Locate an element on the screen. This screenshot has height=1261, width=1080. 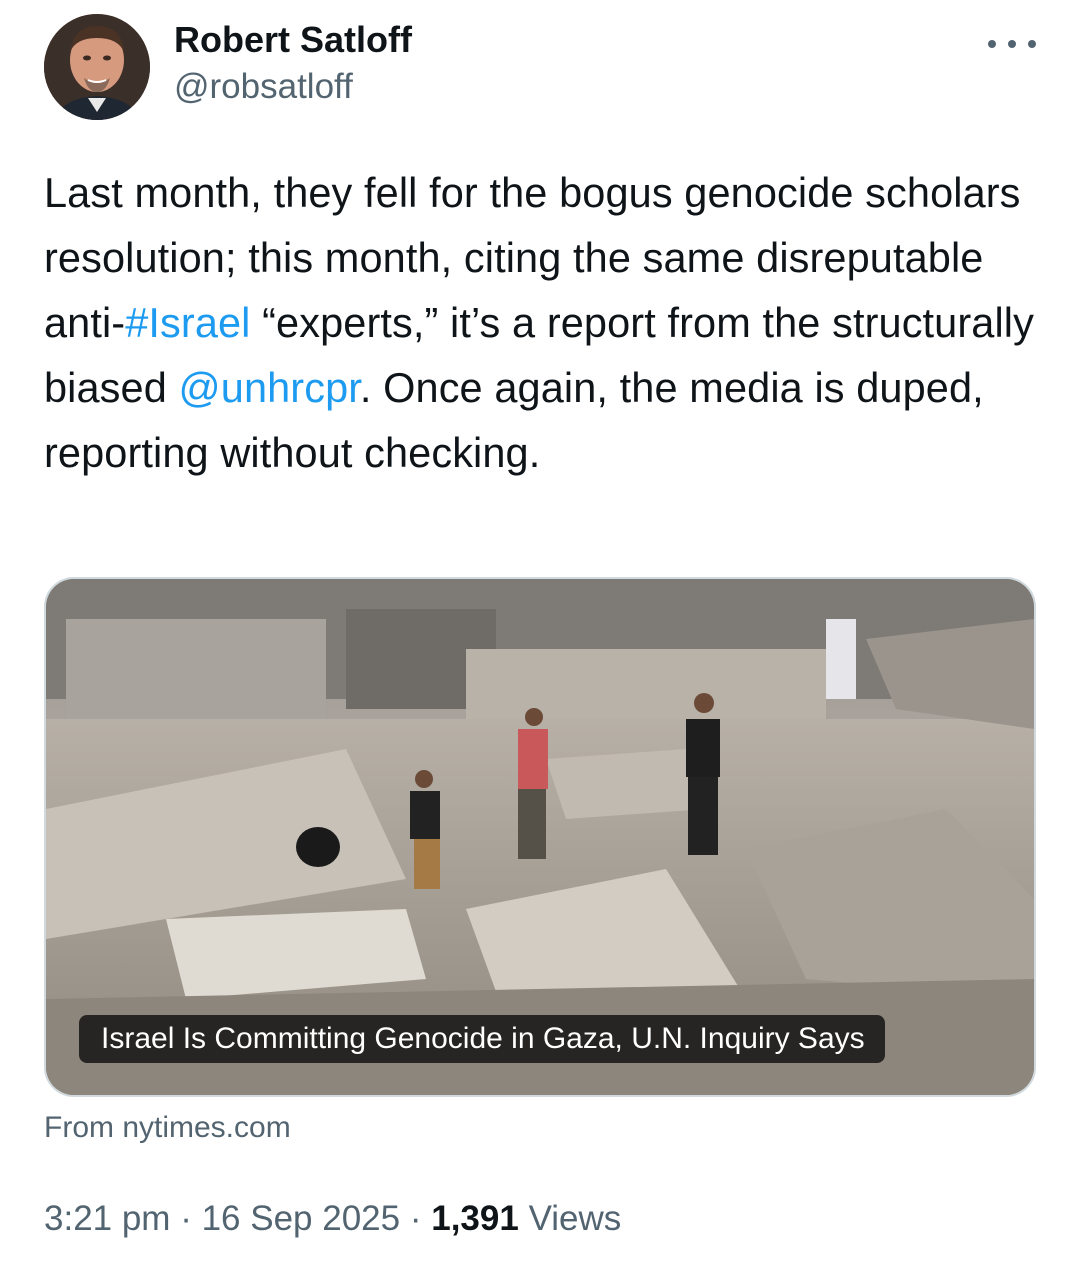
mention-link: @unhrcpr is located at coordinates (269, 387).